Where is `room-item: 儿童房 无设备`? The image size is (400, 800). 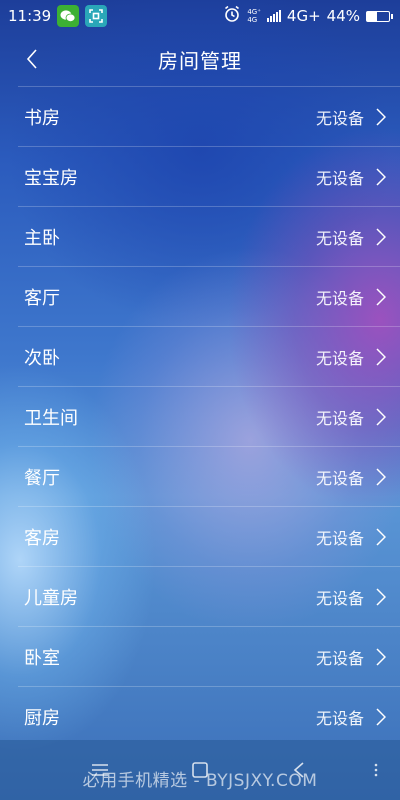
room-item: 儿童房 无设备 is located at coordinates (209, 596).